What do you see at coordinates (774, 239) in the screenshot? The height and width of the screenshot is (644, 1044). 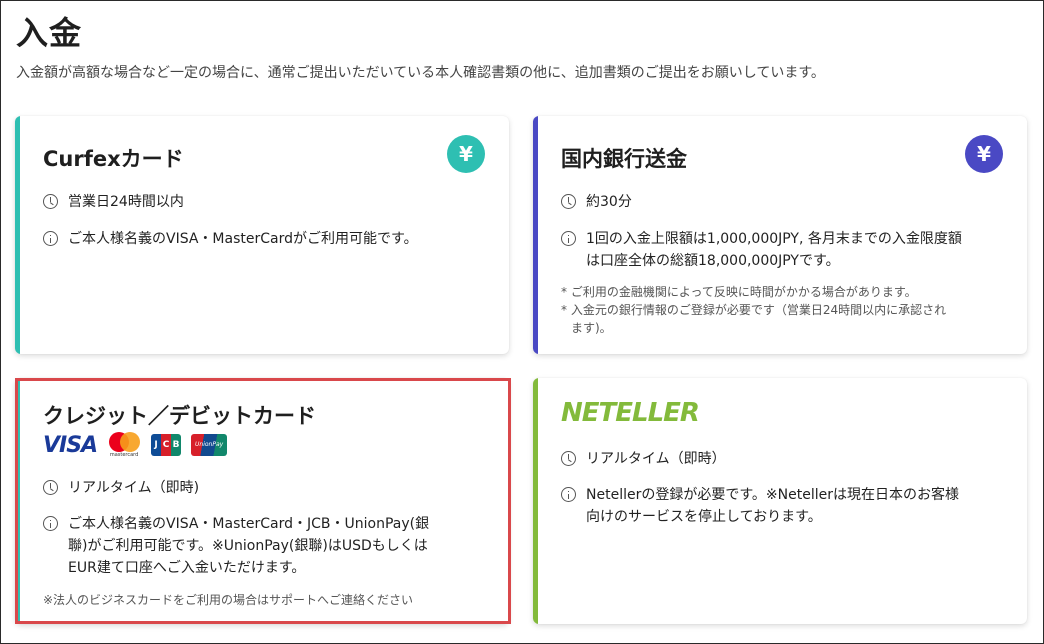 I see `info-text-line: 1回の入金上限額は1,000,000JPY, 各月末までの入金限度額` at bounding box center [774, 239].